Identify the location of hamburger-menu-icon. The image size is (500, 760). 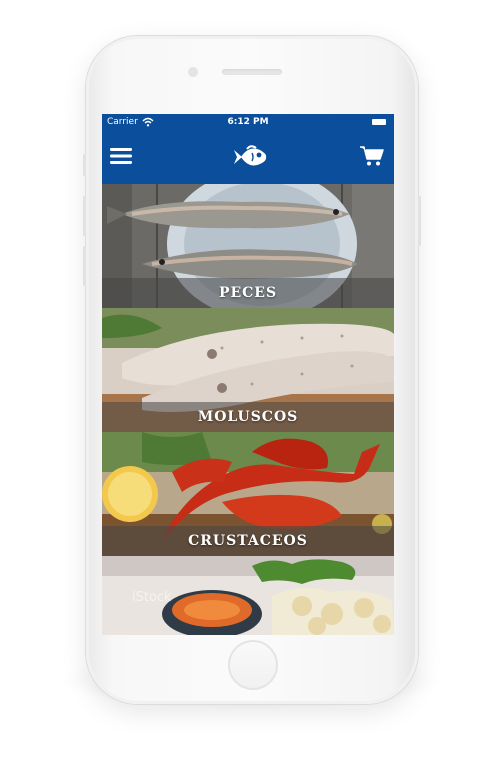
(121, 156).